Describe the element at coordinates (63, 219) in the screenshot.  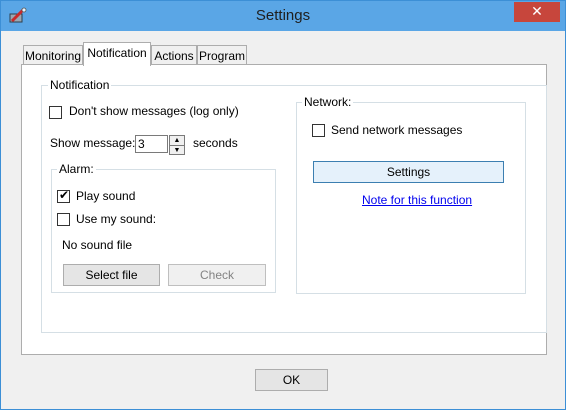
I see `use-my-sound-checkbox` at that location.